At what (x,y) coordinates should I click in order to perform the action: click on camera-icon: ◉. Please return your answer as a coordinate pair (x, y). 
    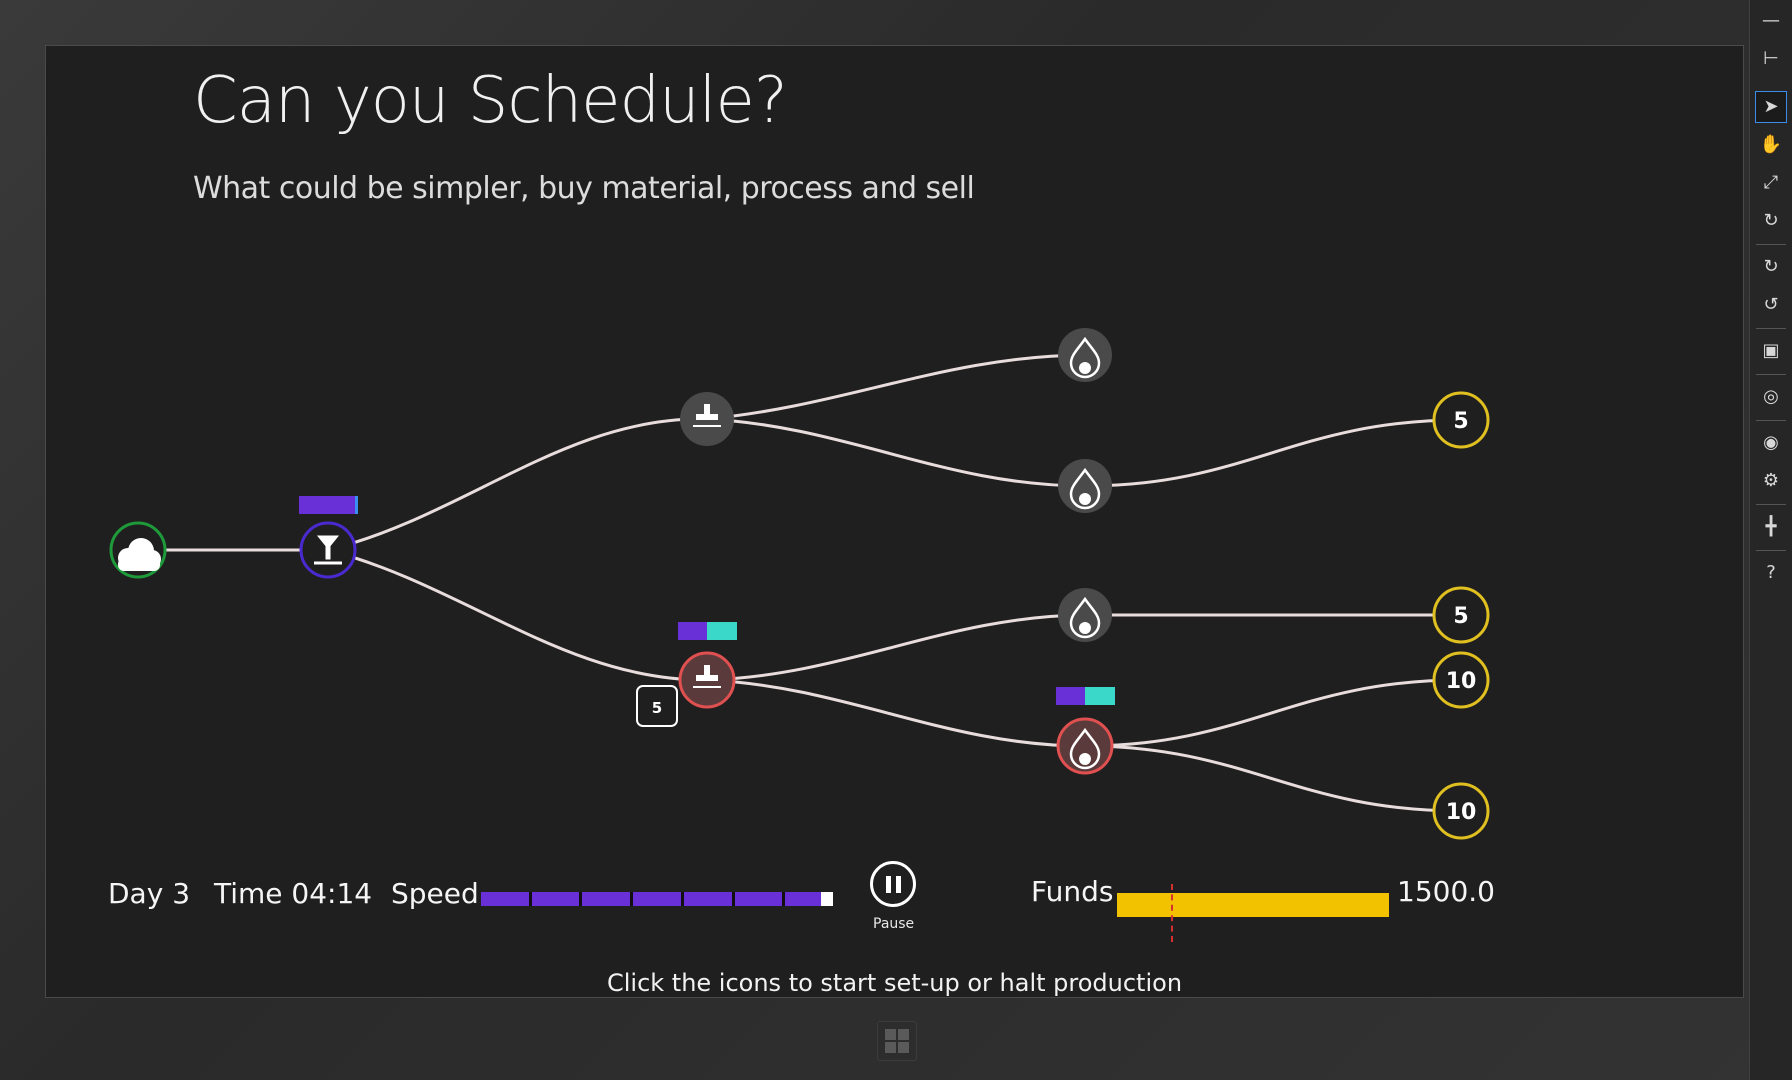
    Looking at the image, I should click on (1771, 443).